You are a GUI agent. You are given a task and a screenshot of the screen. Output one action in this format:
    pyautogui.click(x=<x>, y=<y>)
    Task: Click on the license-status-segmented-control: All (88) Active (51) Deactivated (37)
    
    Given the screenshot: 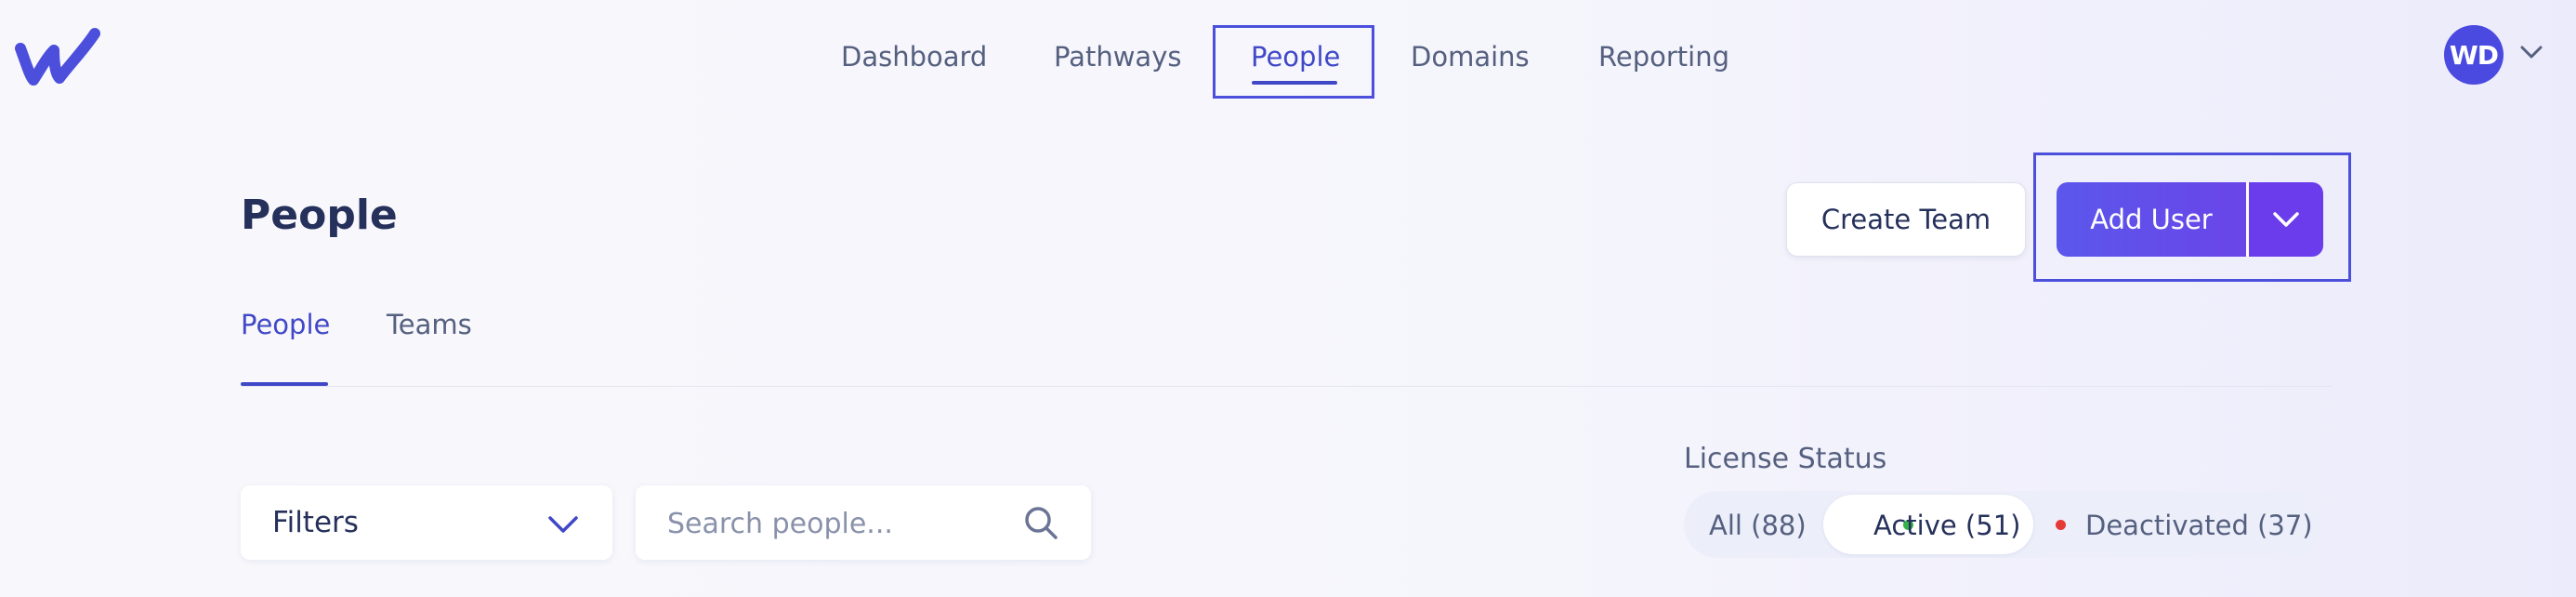 What is the action you would take?
    pyautogui.click(x=2002, y=524)
    